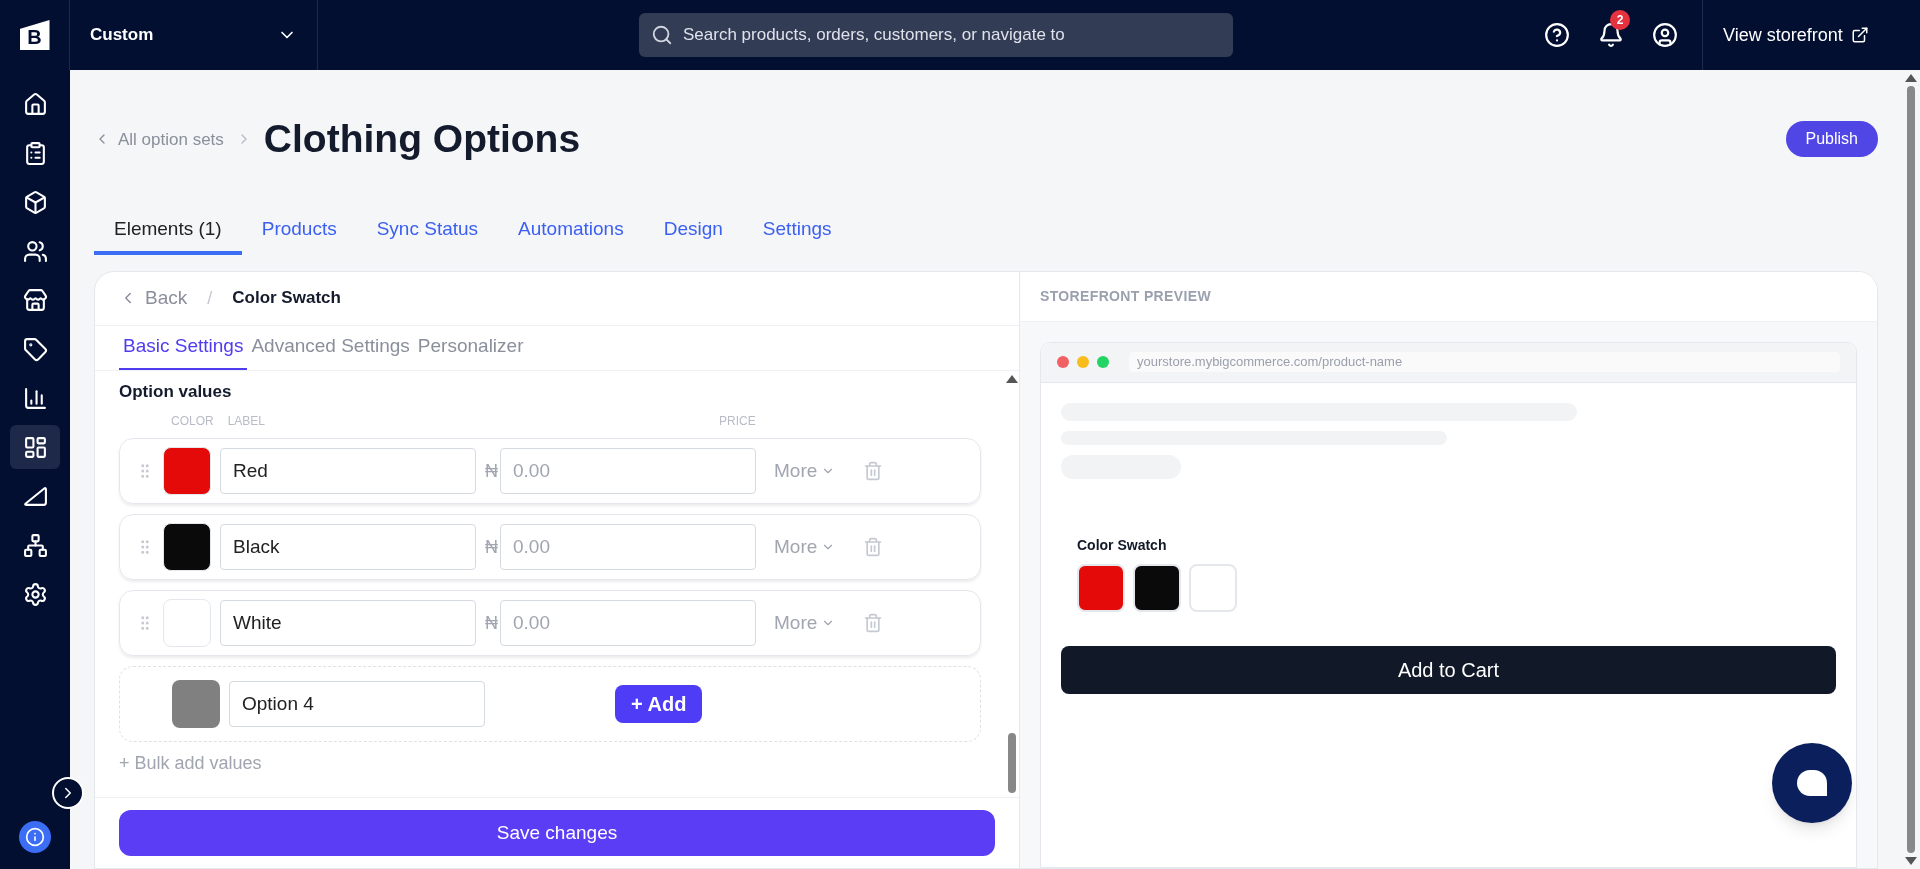 The width and height of the screenshot is (1920, 869). What do you see at coordinates (470, 347) in the screenshot?
I see `subtab: Personalizer` at bounding box center [470, 347].